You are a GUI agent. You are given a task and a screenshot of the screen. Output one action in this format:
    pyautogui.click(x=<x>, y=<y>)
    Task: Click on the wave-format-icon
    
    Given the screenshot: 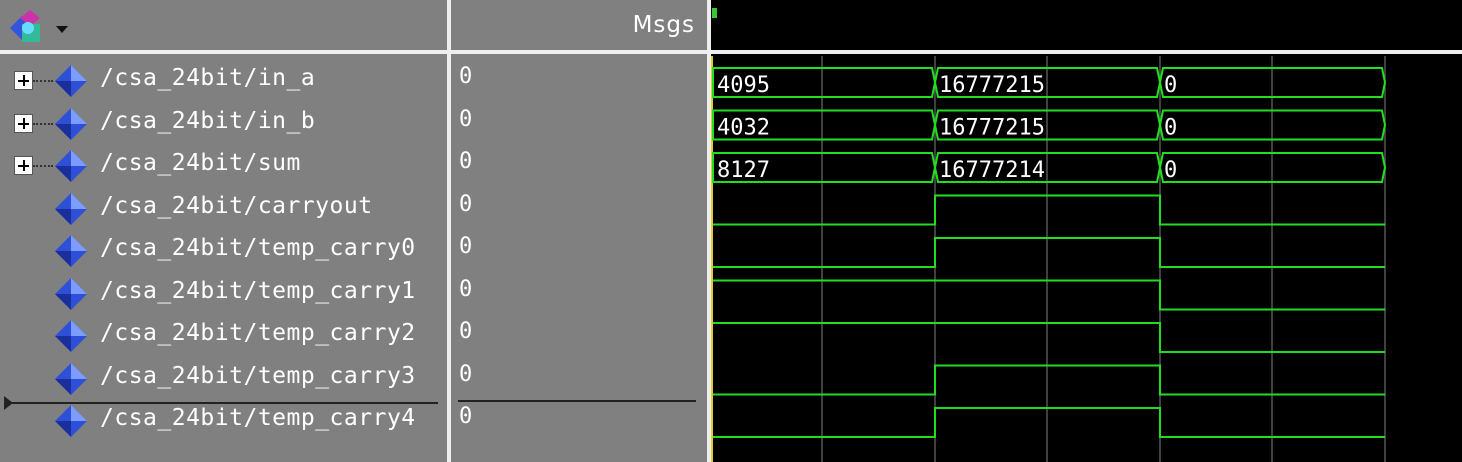 What is the action you would take?
    pyautogui.click(x=27, y=29)
    